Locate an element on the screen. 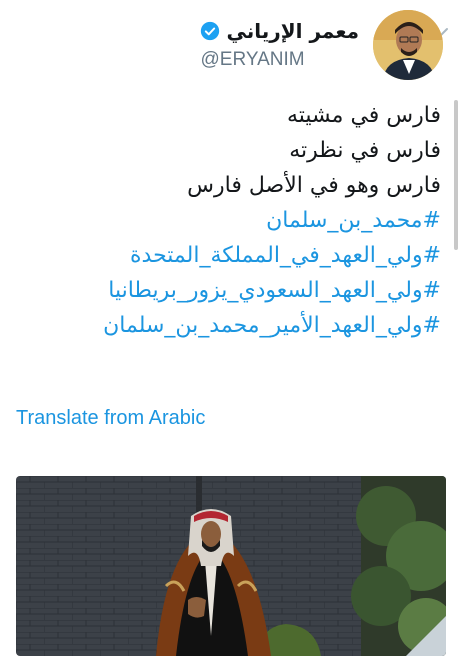 This screenshot has width=463, height=663. tweet-line: فارس في نظرته is located at coordinates (365, 150).